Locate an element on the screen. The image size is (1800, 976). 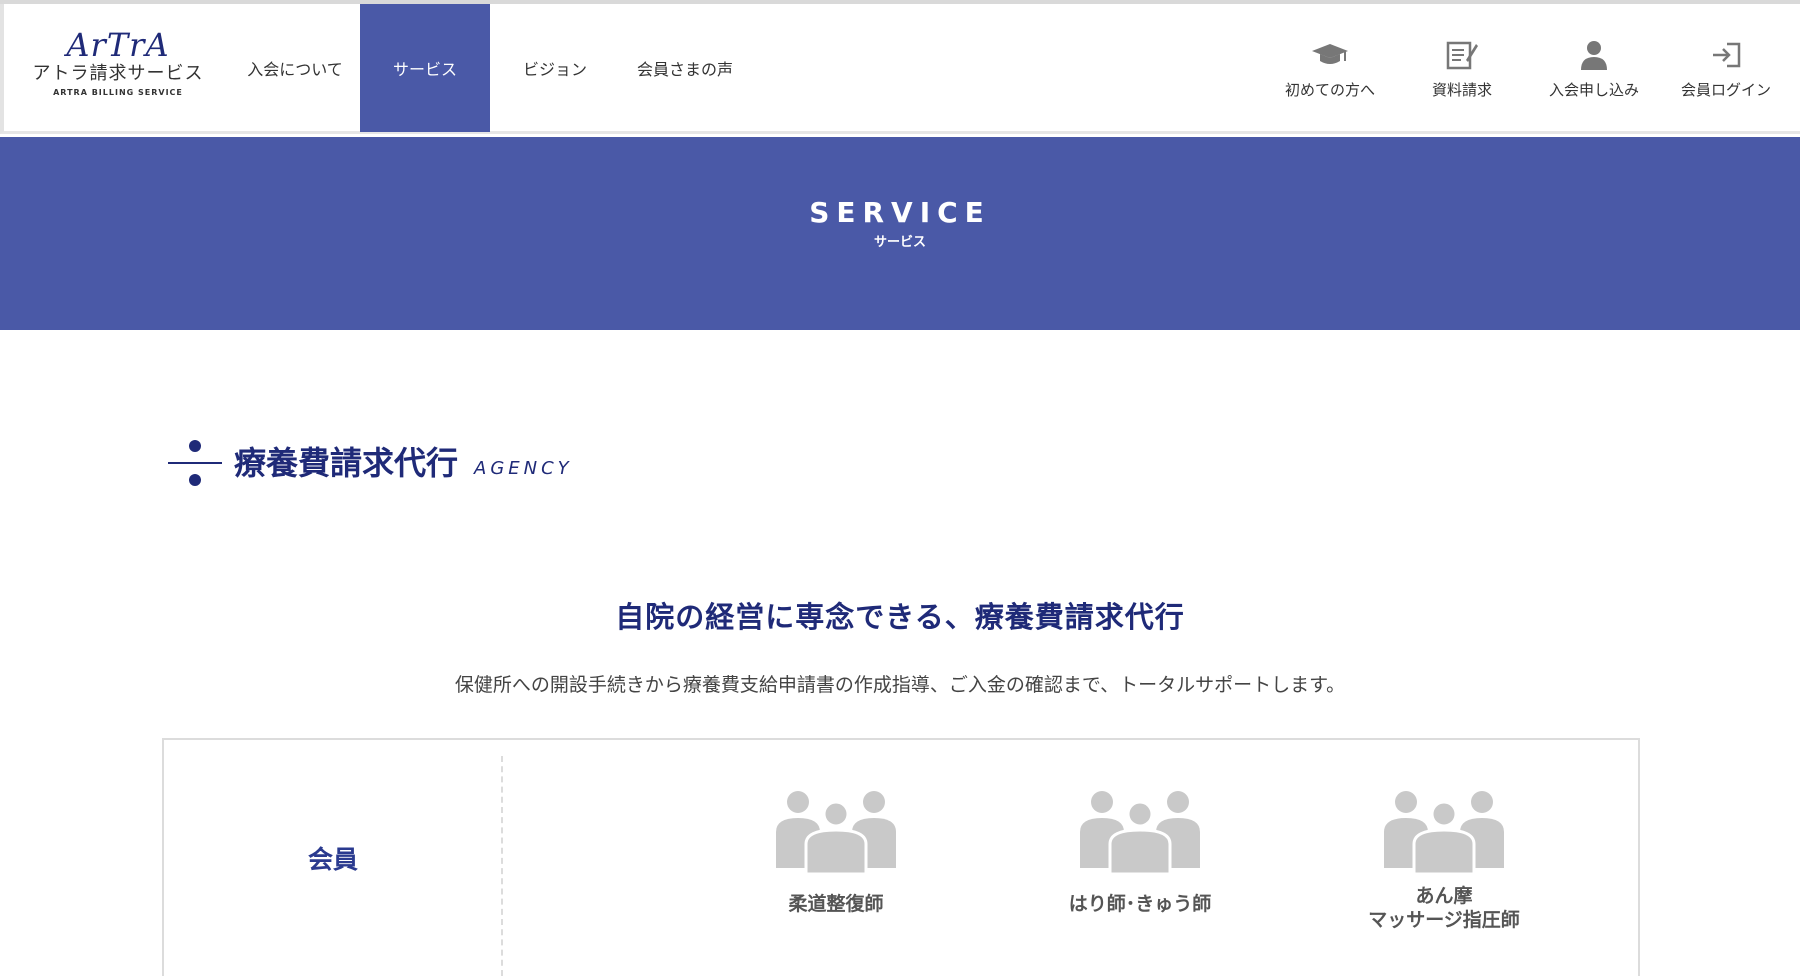
members-label: 会員 is located at coordinates (332, 859).